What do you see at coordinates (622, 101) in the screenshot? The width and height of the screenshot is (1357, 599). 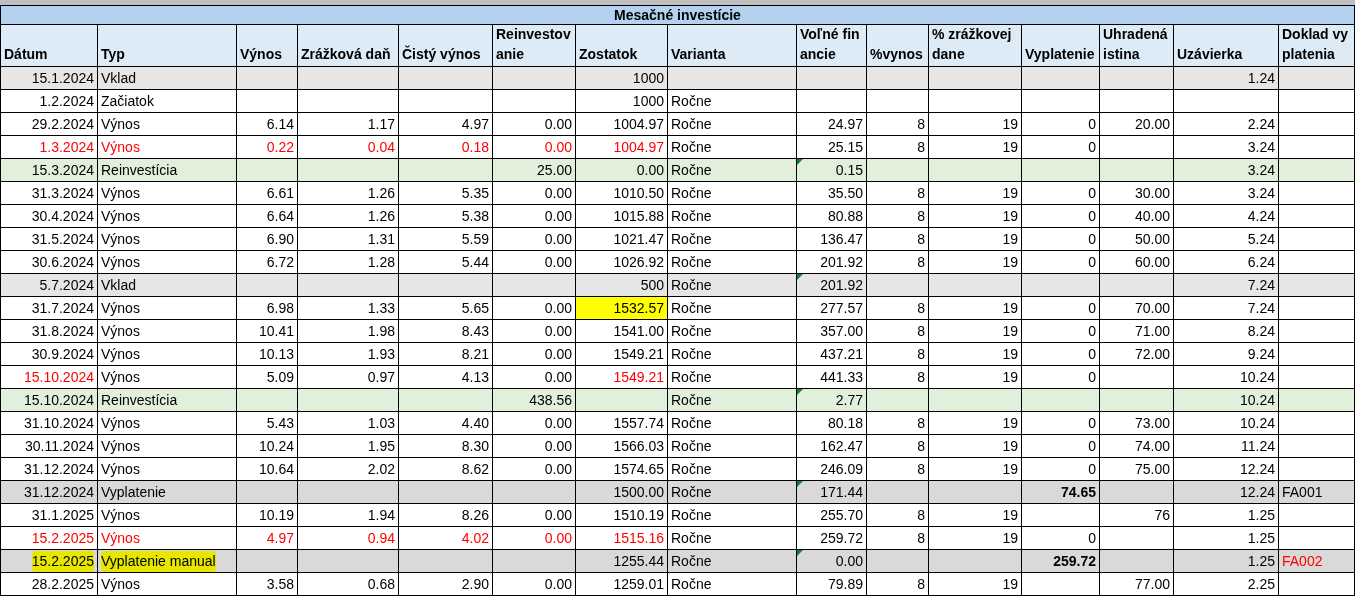 I see `table-cell: 1000` at bounding box center [622, 101].